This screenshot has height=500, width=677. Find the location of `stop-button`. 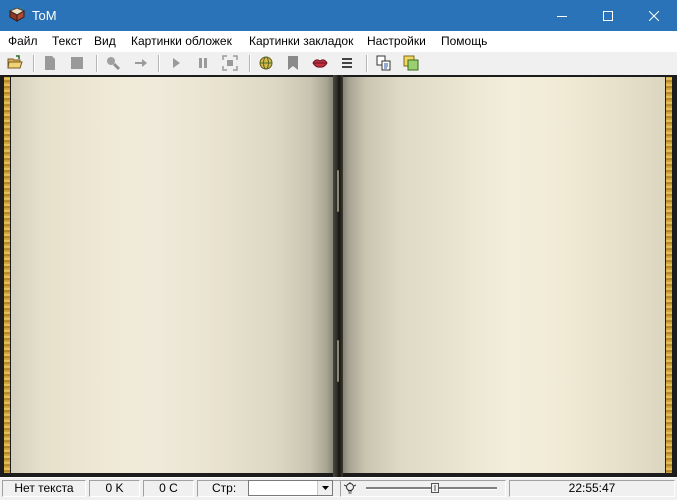

stop-button is located at coordinates (77, 63).